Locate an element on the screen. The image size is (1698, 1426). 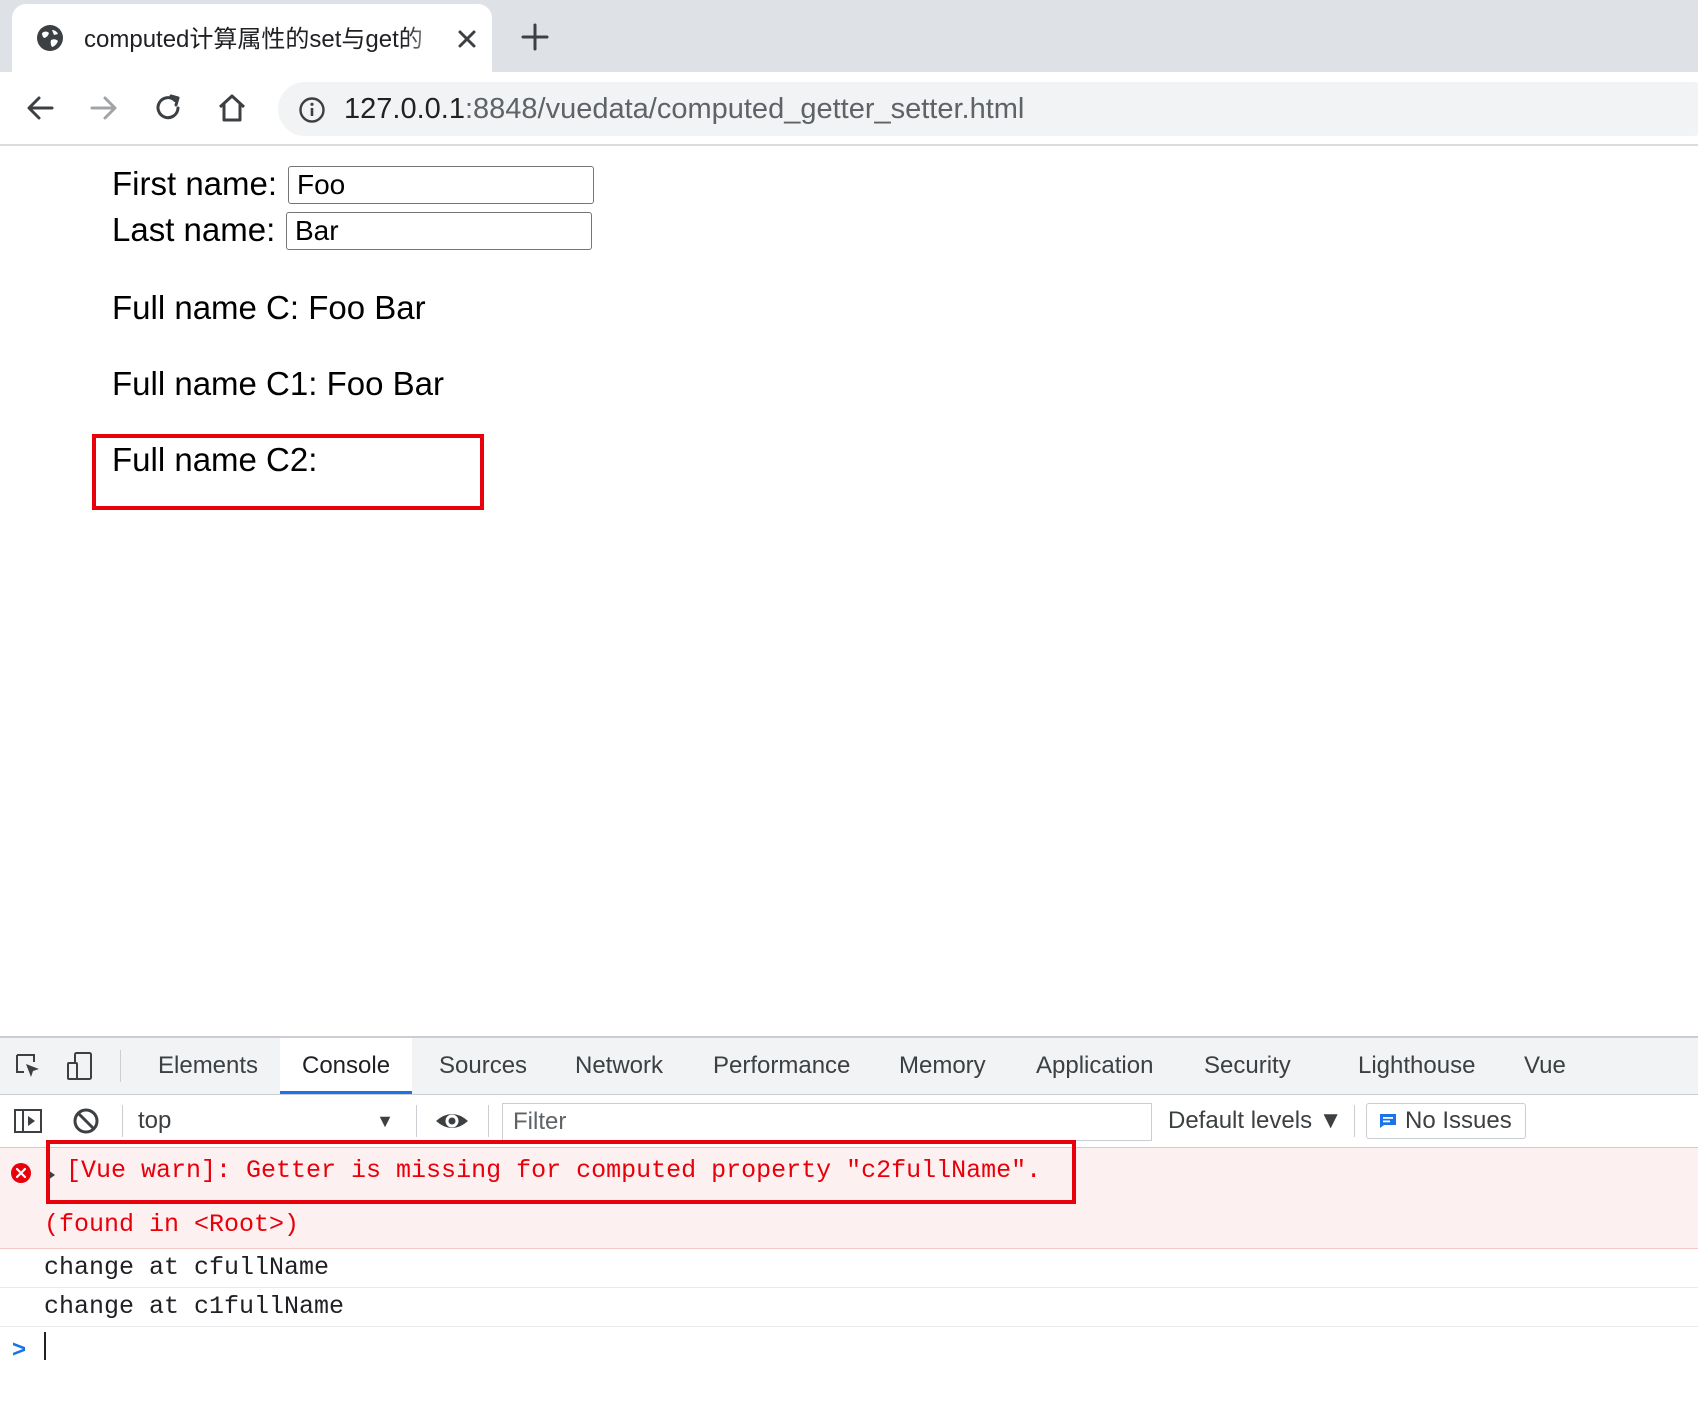
first-name-input is located at coordinates (441, 185).